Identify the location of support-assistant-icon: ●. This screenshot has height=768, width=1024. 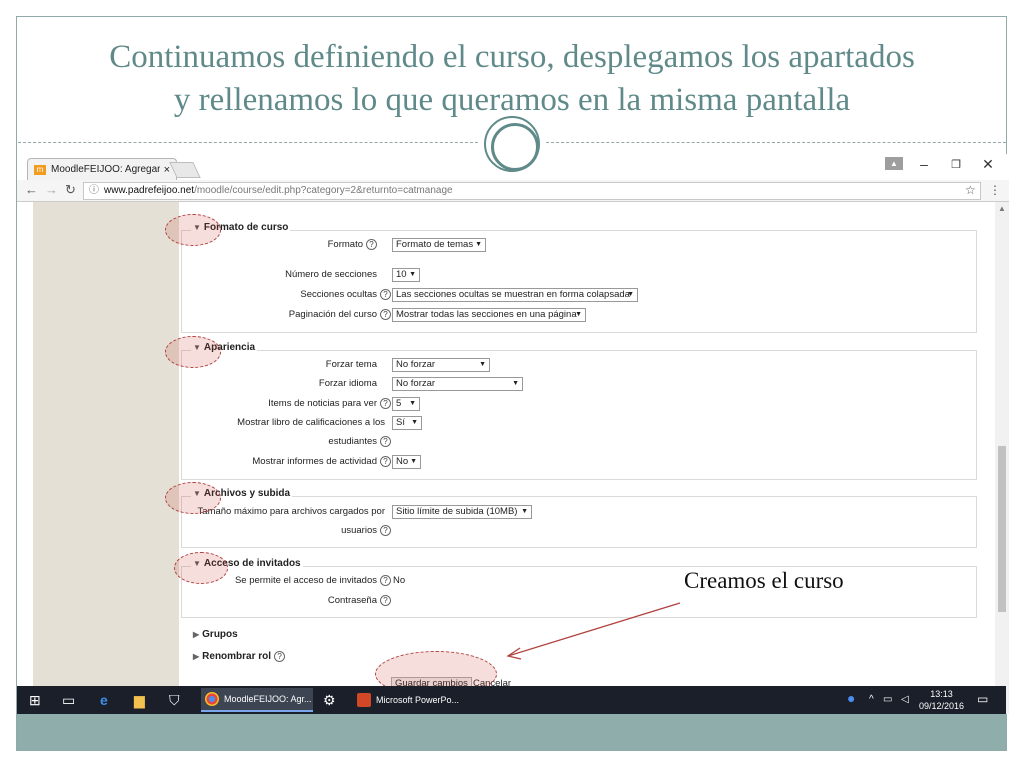
(851, 698).